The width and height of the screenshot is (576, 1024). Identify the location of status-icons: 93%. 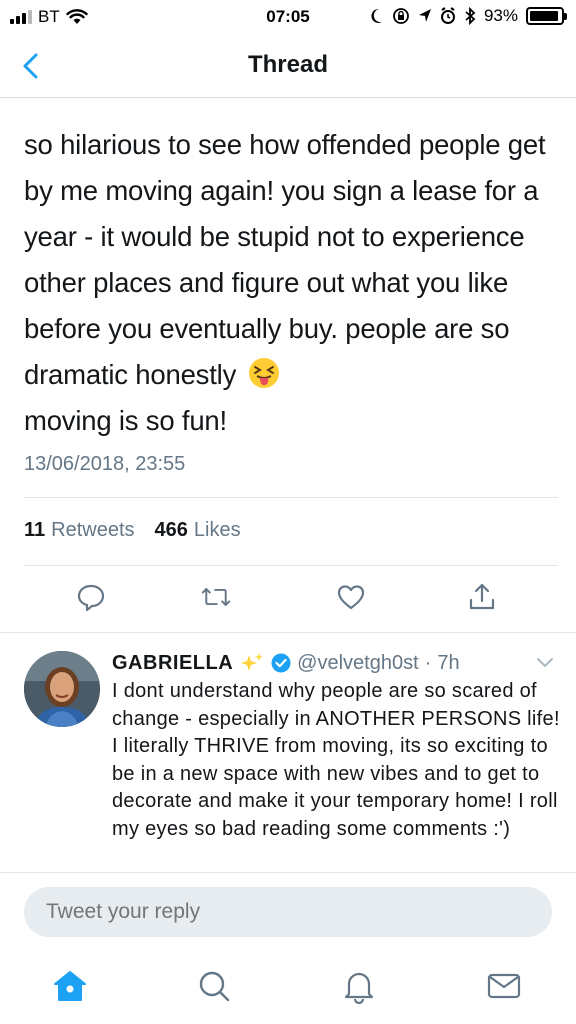
(467, 16).